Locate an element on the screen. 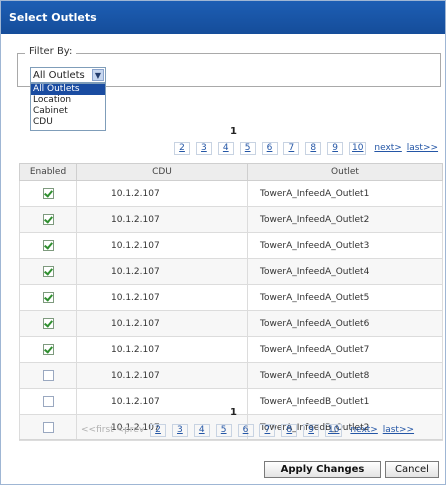 The image size is (446, 485). cancel-button: Cancel is located at coordinates (412, 469).